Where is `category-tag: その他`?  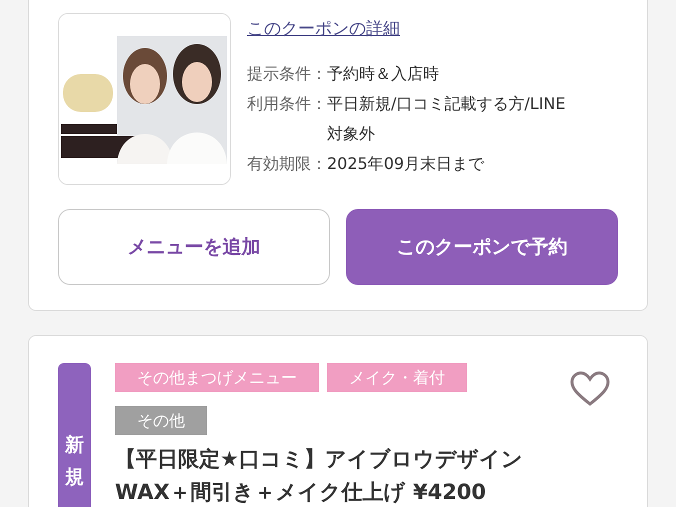
category-tag: その他 is located at coordinates (161, 420).